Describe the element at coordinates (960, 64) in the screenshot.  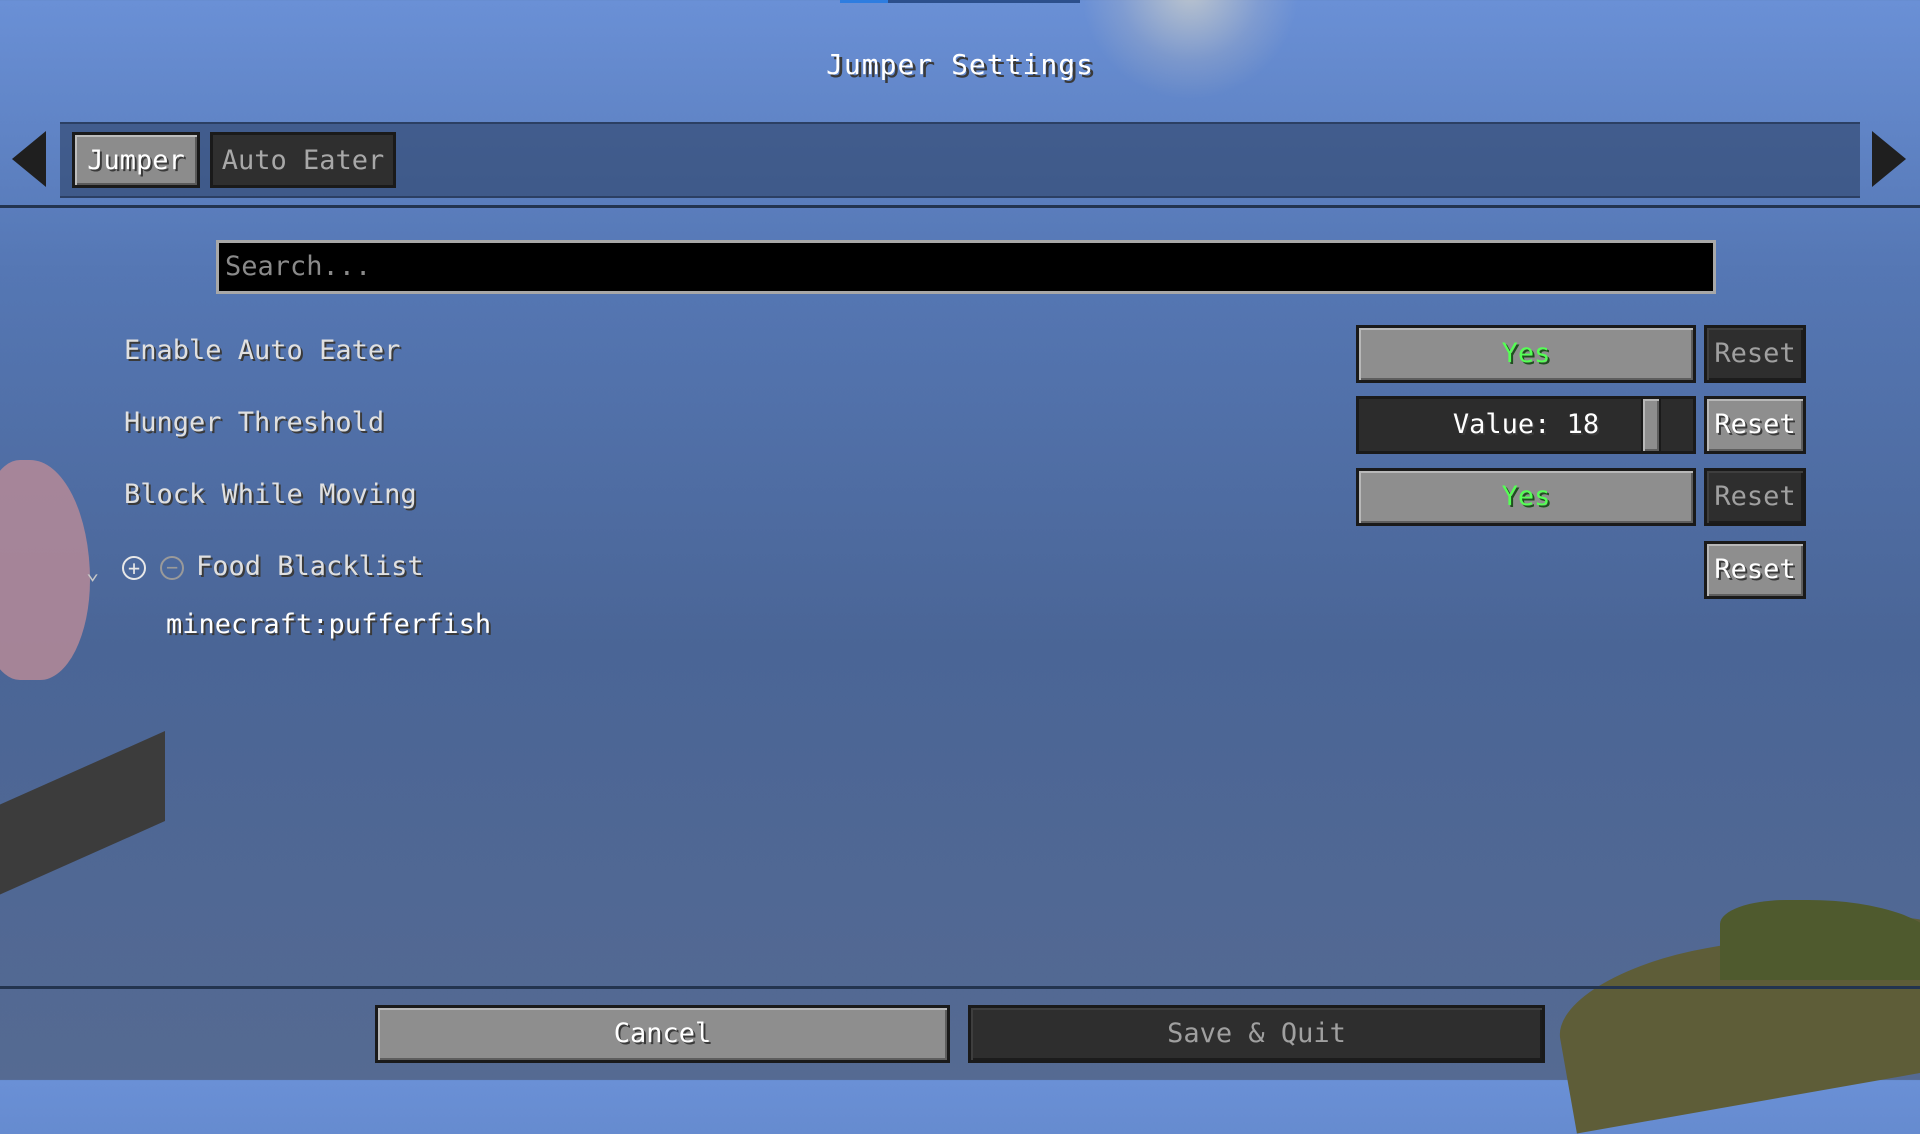
I see `page-title: Jumper Settings` at that location.